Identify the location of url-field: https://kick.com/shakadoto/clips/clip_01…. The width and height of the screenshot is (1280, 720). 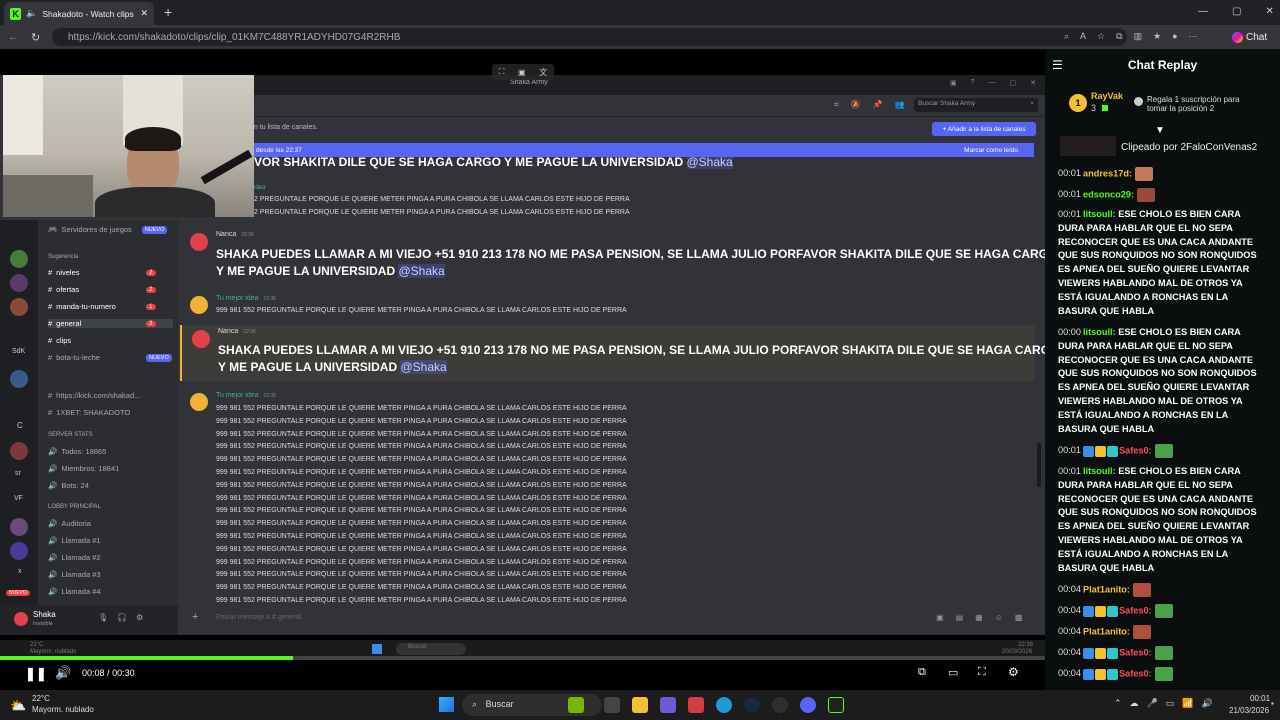
(589, 37).